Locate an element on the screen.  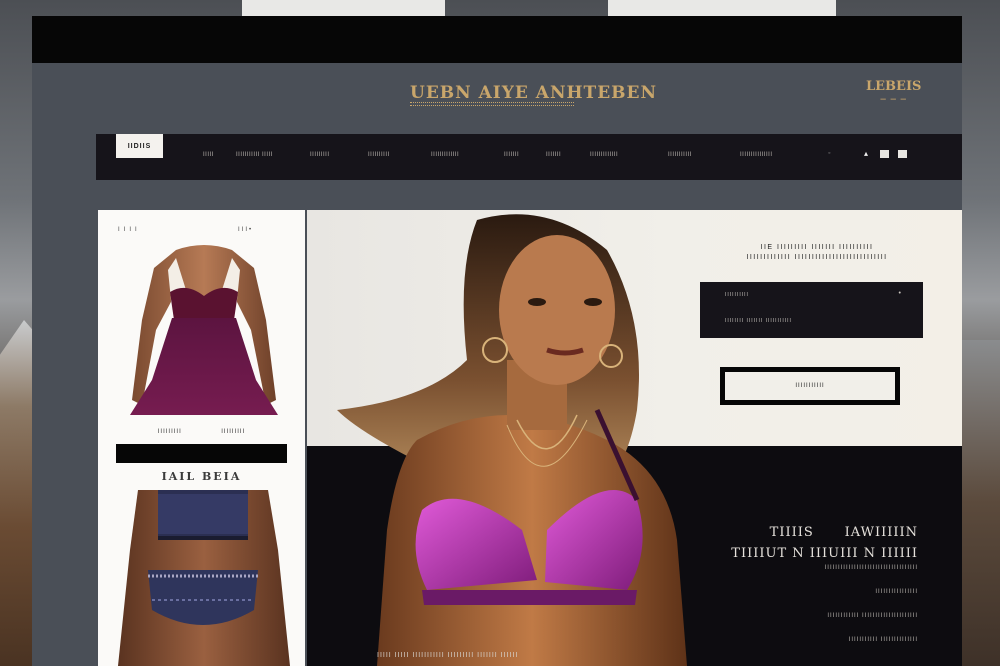
mail-icon is located at coordinates (884, 154).